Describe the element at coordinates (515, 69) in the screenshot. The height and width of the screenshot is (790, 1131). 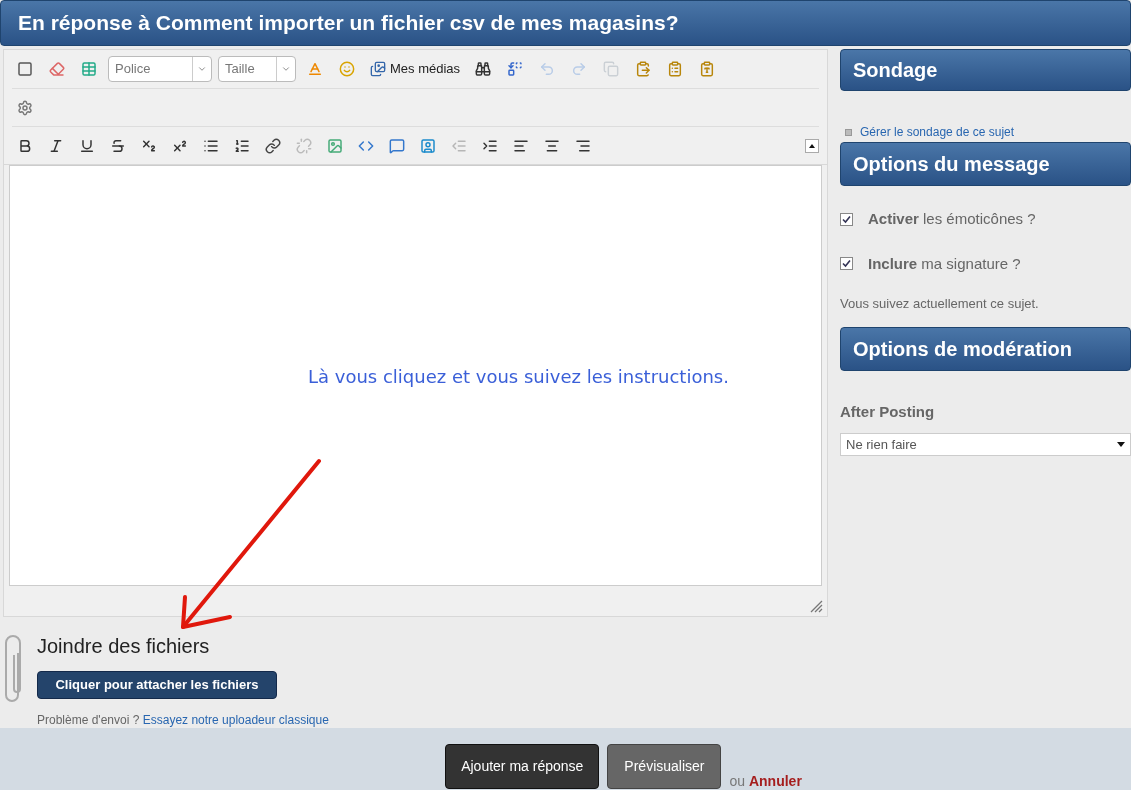
I see `replace-icon` at that location.